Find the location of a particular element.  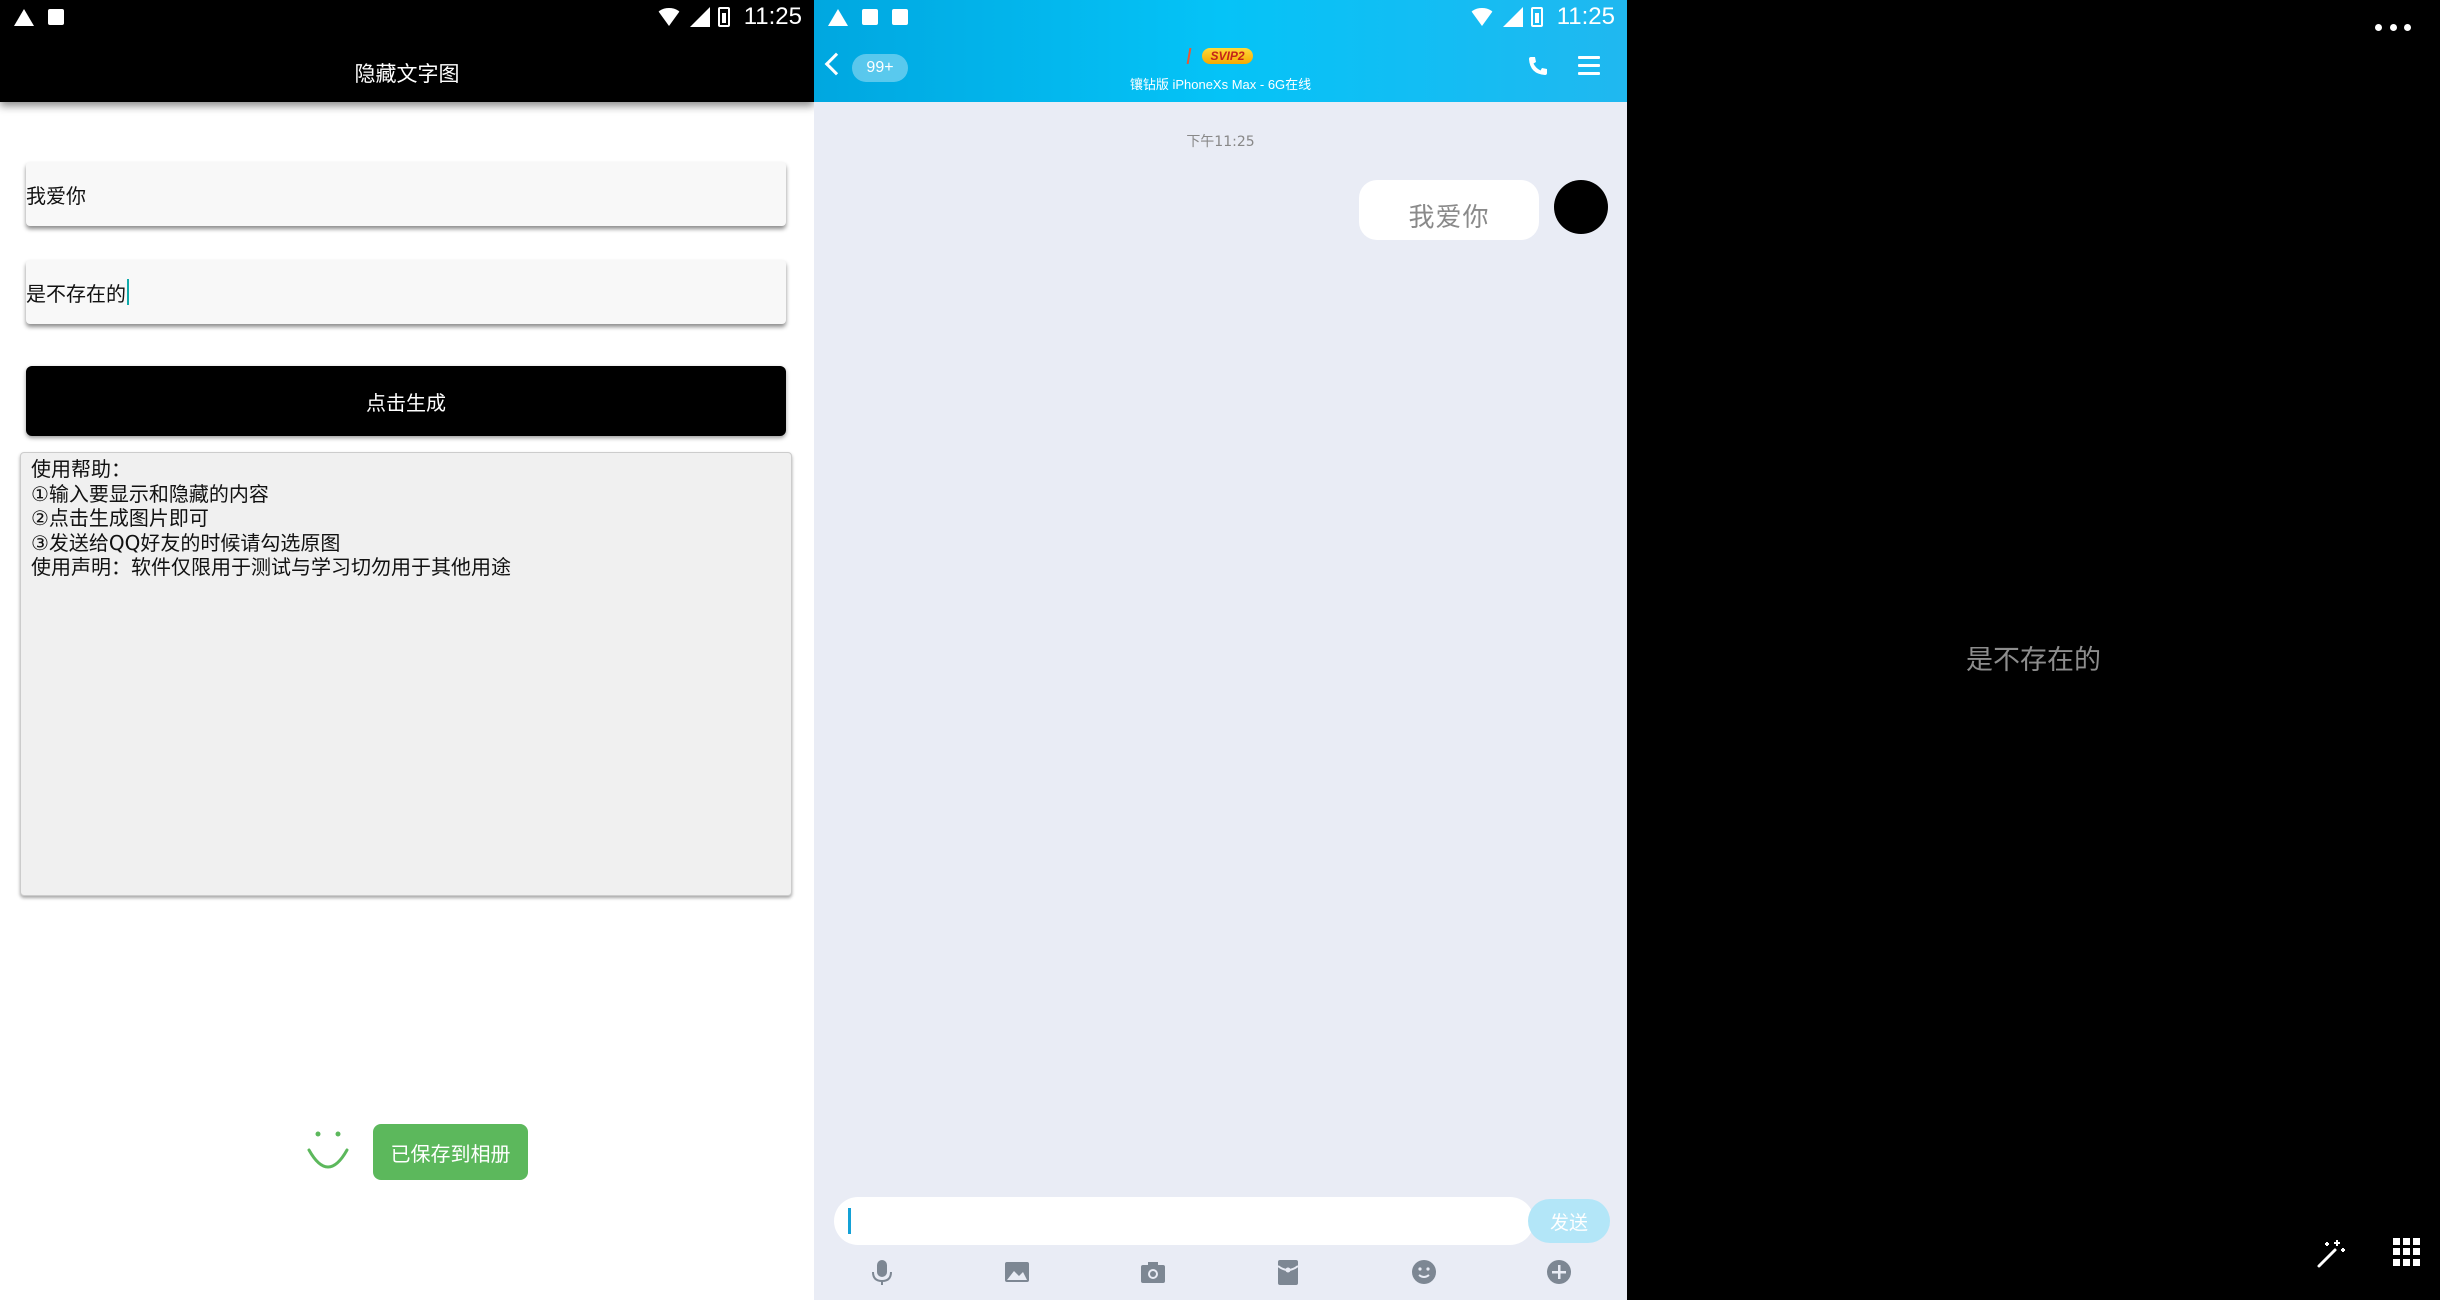

crown-icon is located at coordinates (1192, 56).